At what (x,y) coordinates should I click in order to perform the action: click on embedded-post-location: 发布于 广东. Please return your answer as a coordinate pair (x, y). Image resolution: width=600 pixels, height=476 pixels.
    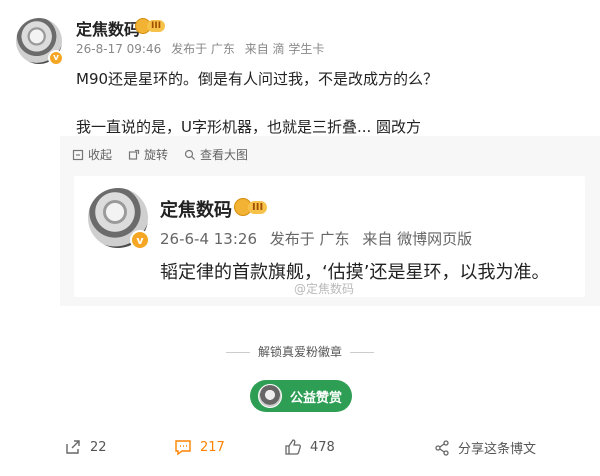
    Looking at the image, I should click on (309, 239).